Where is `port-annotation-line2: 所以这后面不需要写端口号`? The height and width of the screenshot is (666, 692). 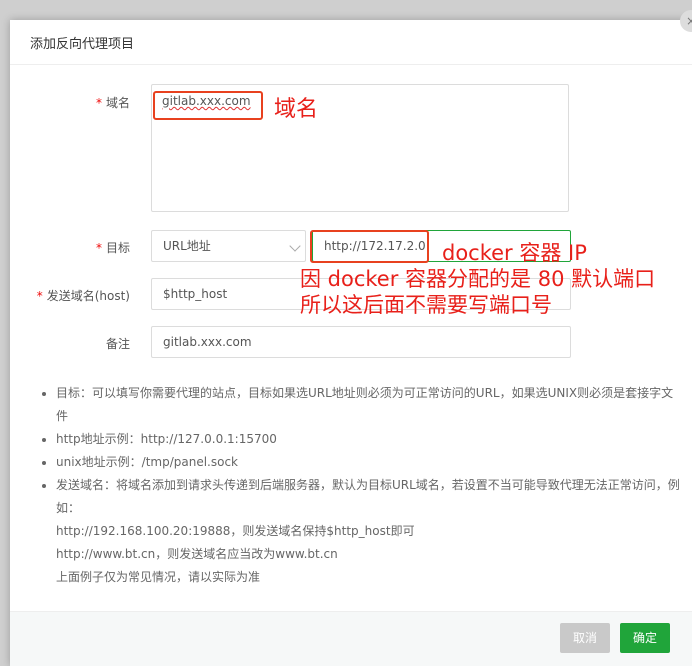
port-annotation-line2: 所以这后面不需要写端口号 is located at coordinates (426, 305).